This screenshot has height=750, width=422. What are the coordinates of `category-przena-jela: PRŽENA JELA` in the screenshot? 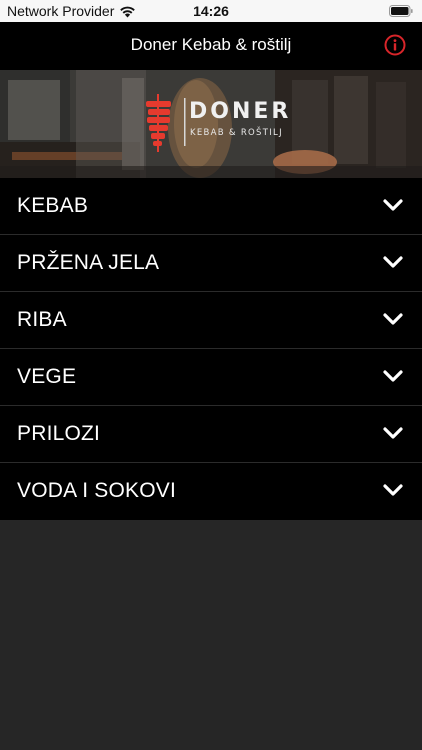 It's located at (211, 263).